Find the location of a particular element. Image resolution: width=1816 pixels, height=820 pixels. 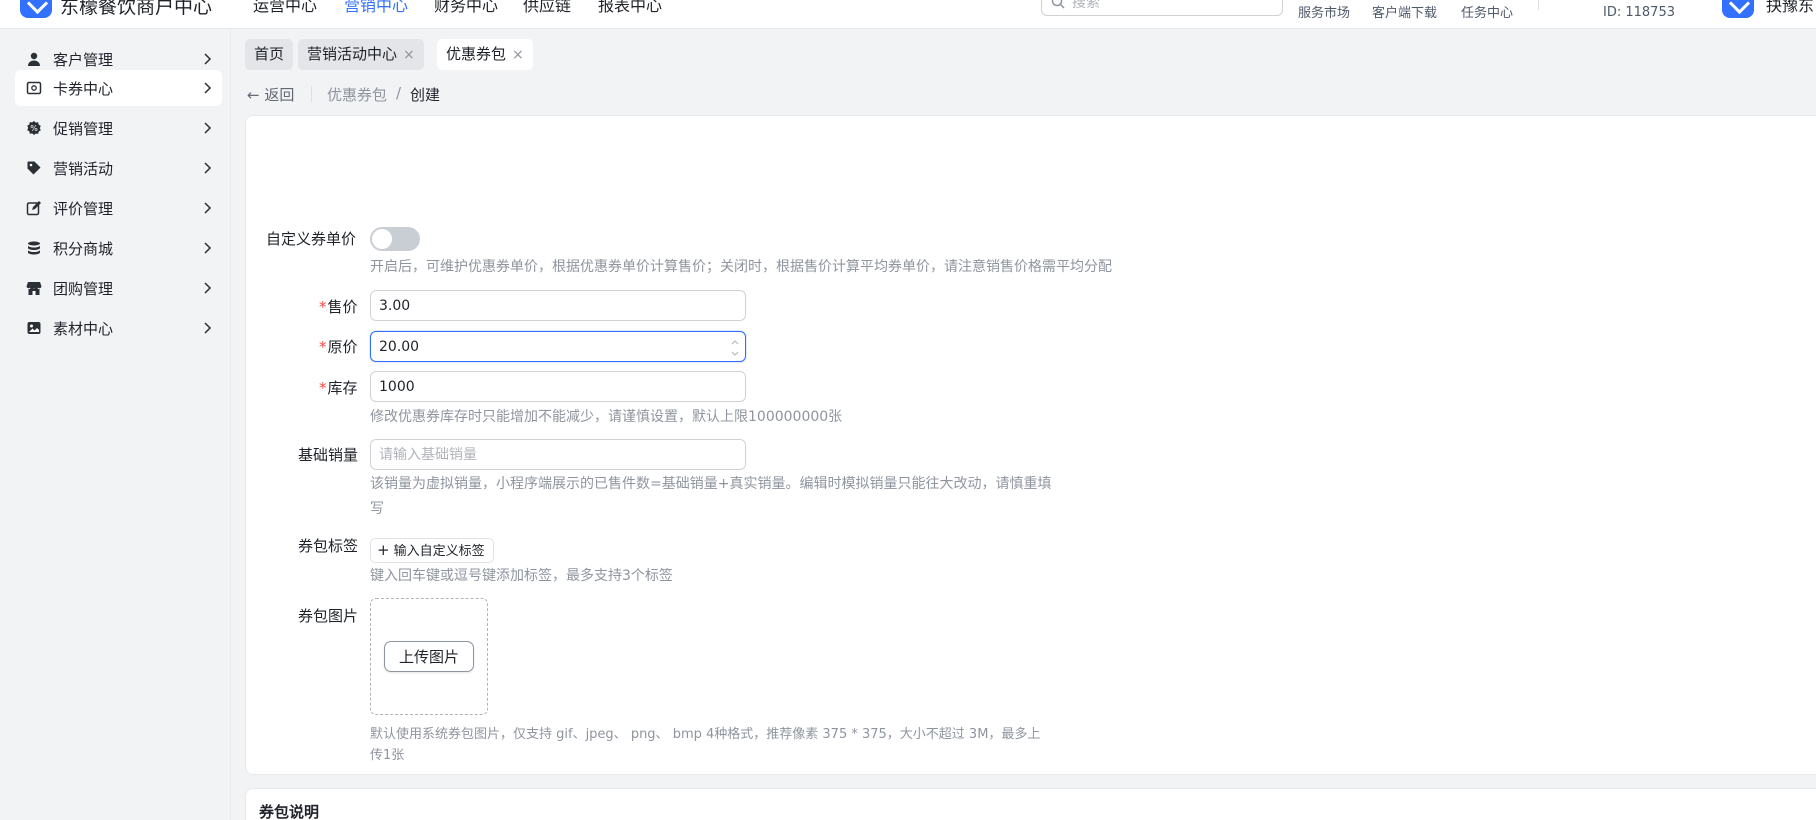

tab-label: 首页 is located at coordinates (269, 54).